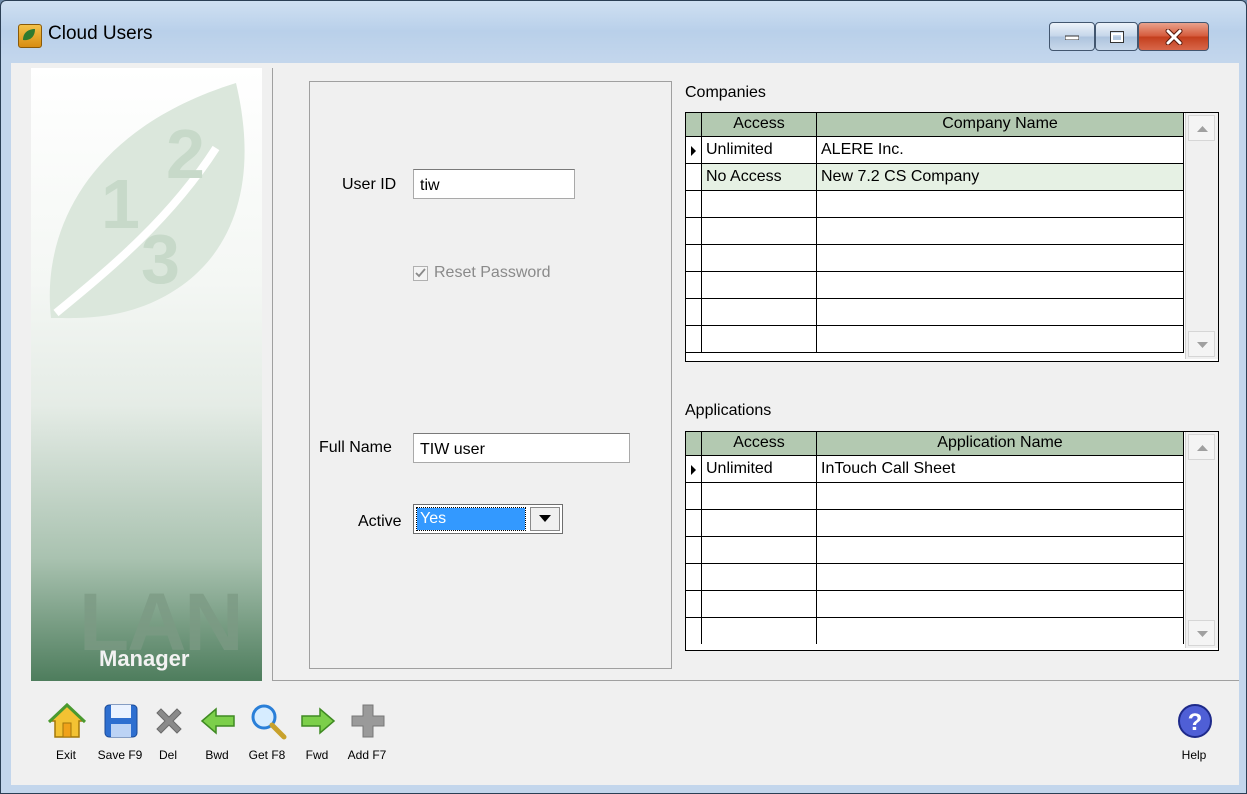 The image size is (1247, 794). I want to click on reset-password-checkbox: Reset Password, so click(482, 273).